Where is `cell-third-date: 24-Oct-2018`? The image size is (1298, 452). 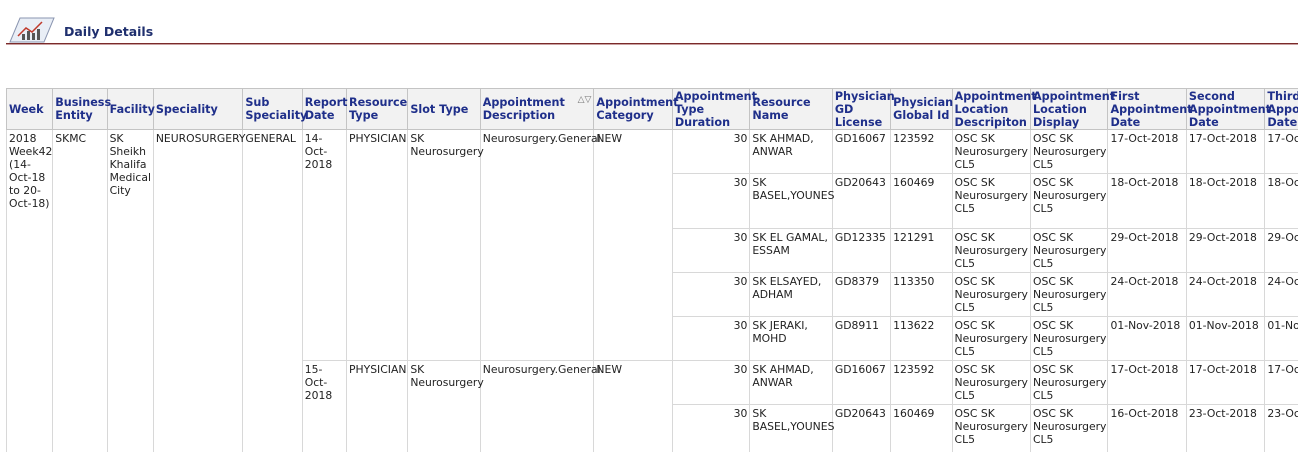
cell-third-date: 24-Oct-2018 is located at coordinates (1281, 294).